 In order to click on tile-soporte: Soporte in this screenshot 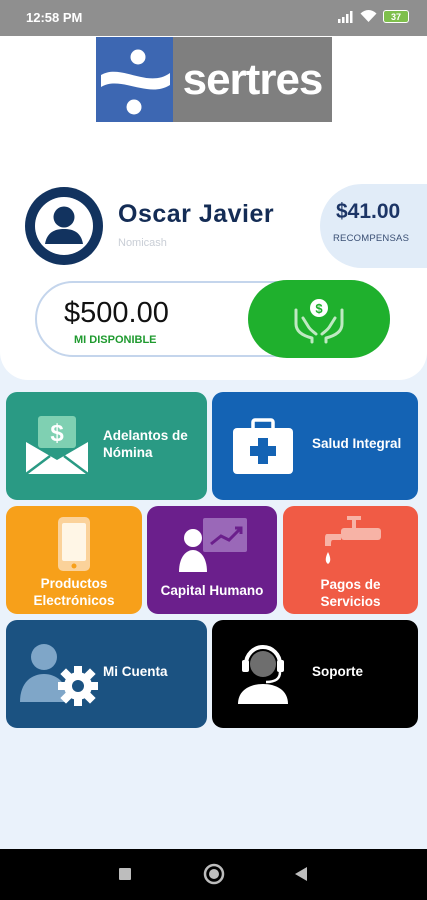, I will do `click(315, 674)`.